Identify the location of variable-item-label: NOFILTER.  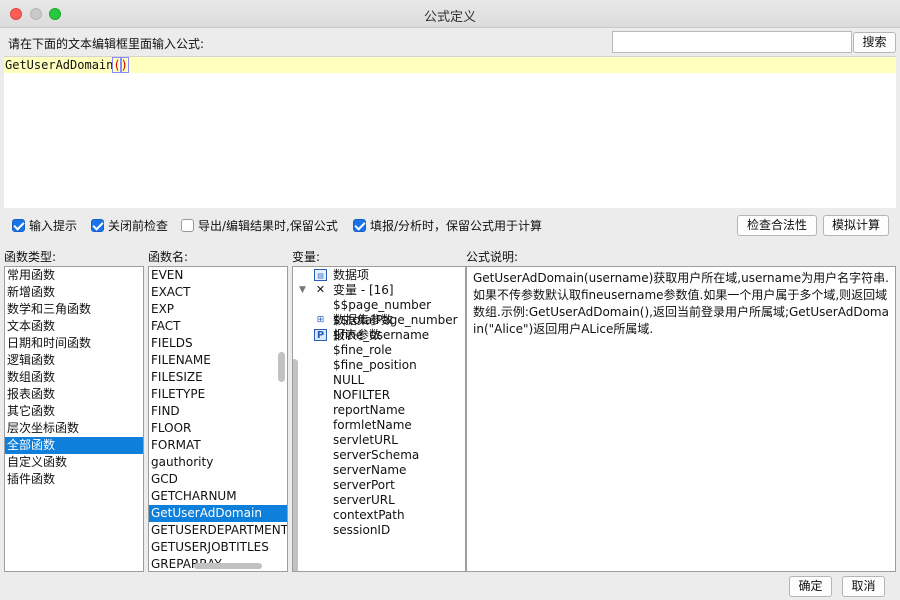
(362, 395).